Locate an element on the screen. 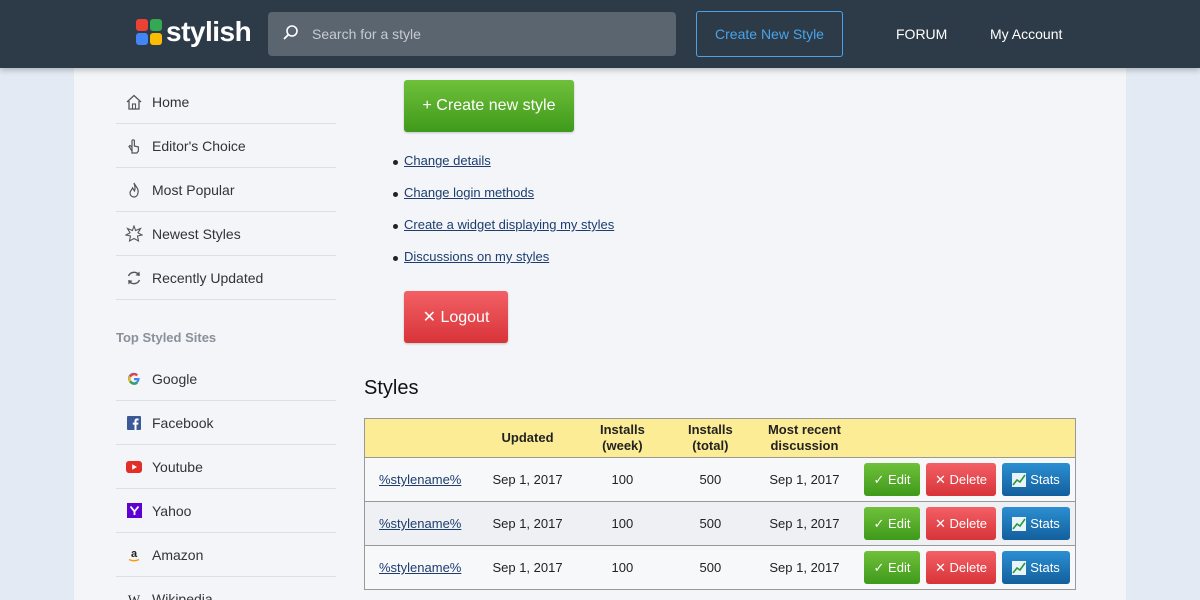  wikipedia-icon: W is located at coordinates (134, 595).